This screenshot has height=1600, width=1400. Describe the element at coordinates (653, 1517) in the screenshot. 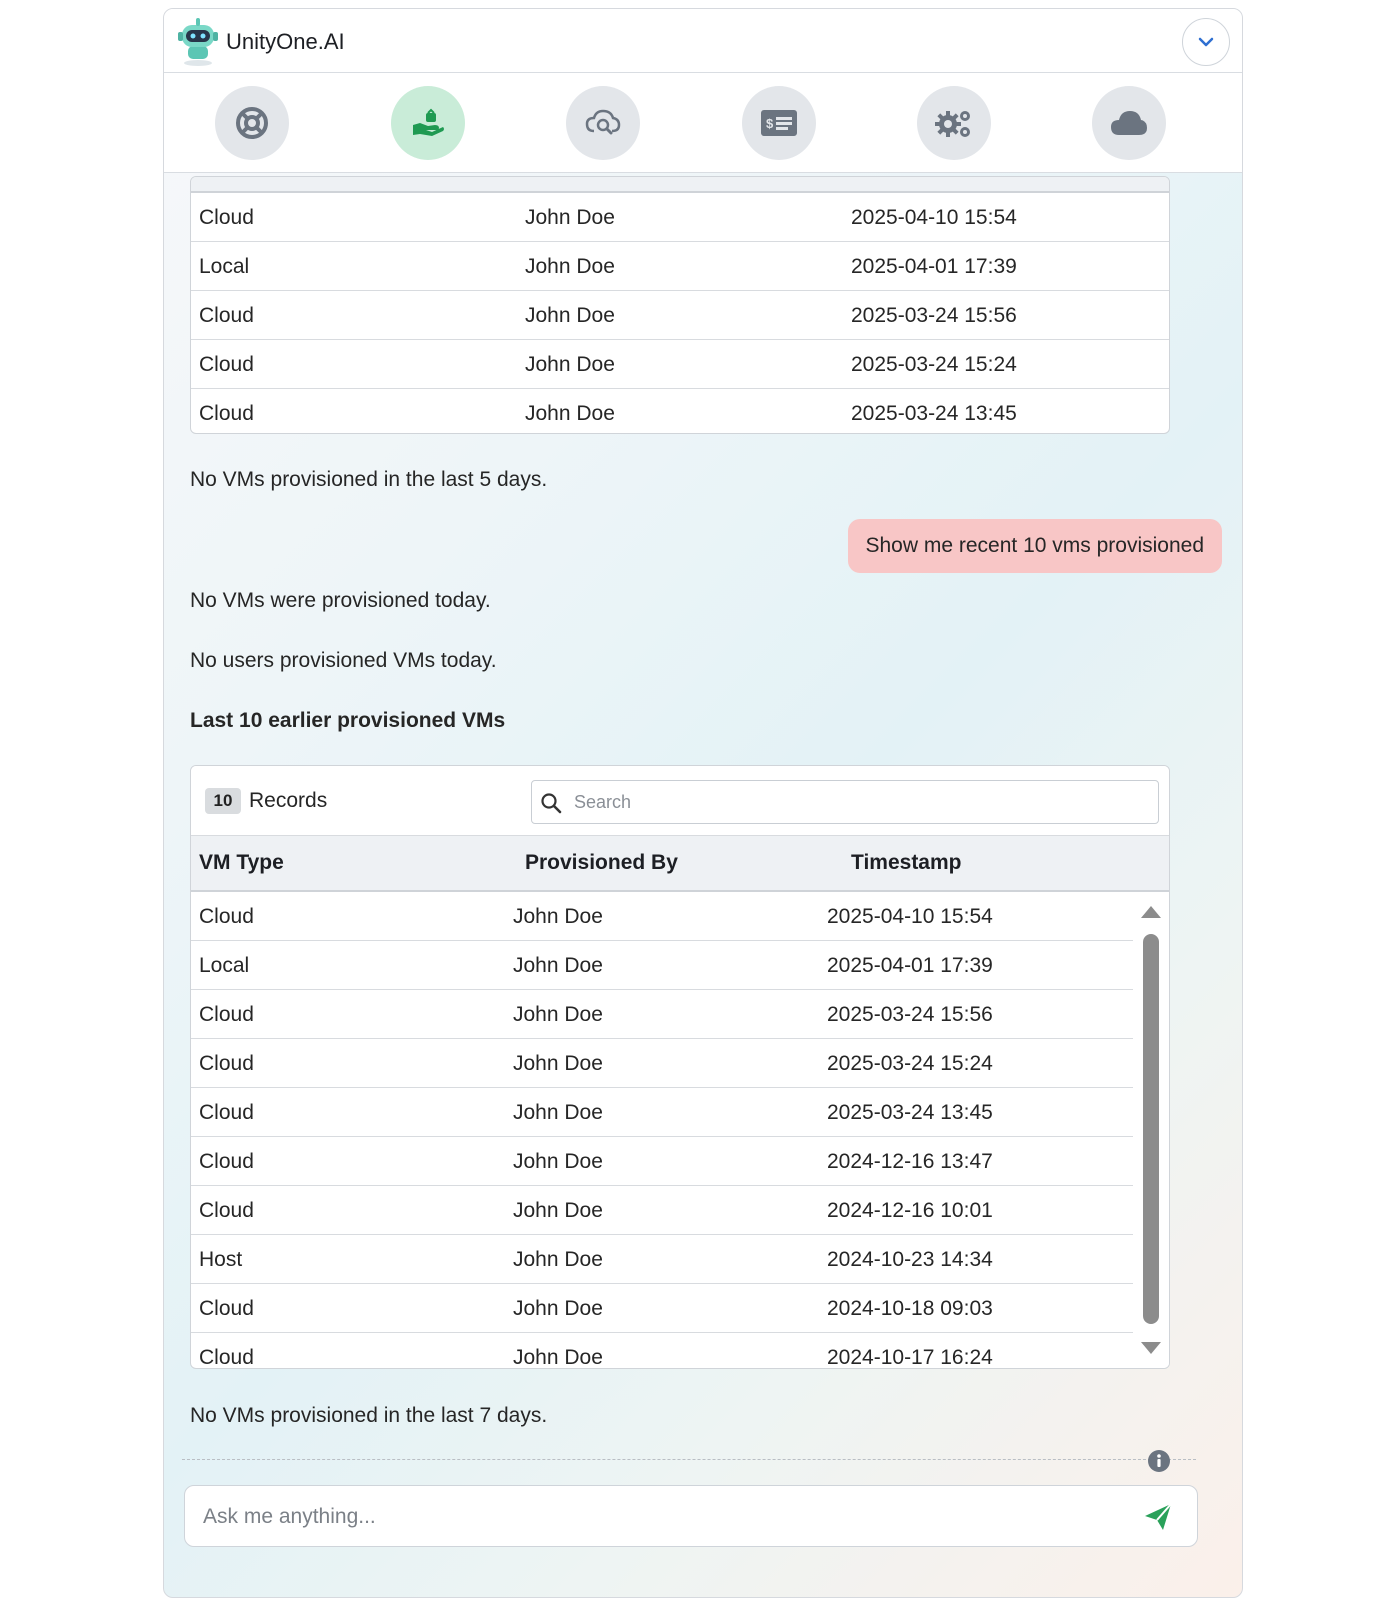

I see `chat-input` at that location.